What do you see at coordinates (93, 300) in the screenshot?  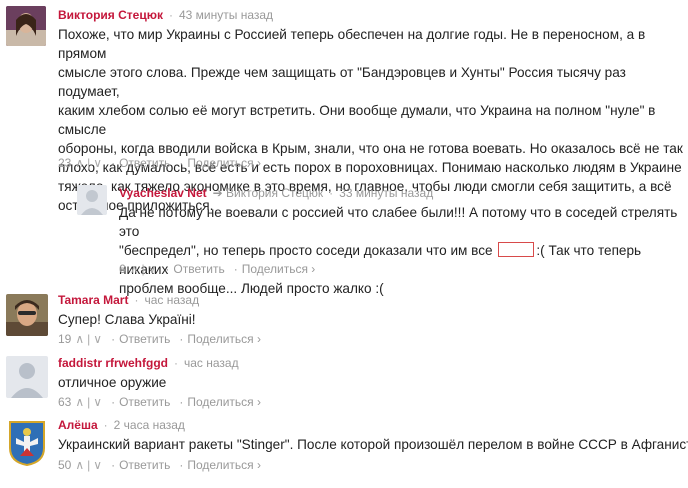 I see `author-name: Tamara Mart` at bounding box center [93, 300].